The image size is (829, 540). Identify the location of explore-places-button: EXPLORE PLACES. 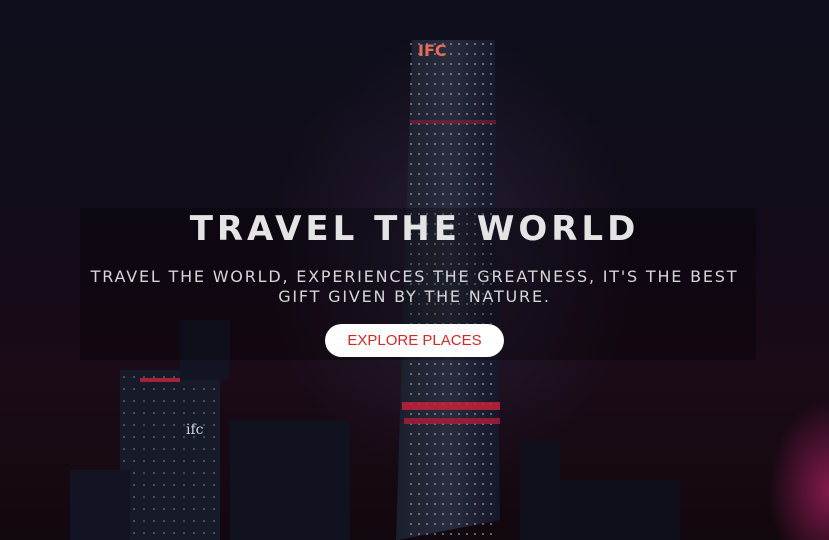
(414, 340).